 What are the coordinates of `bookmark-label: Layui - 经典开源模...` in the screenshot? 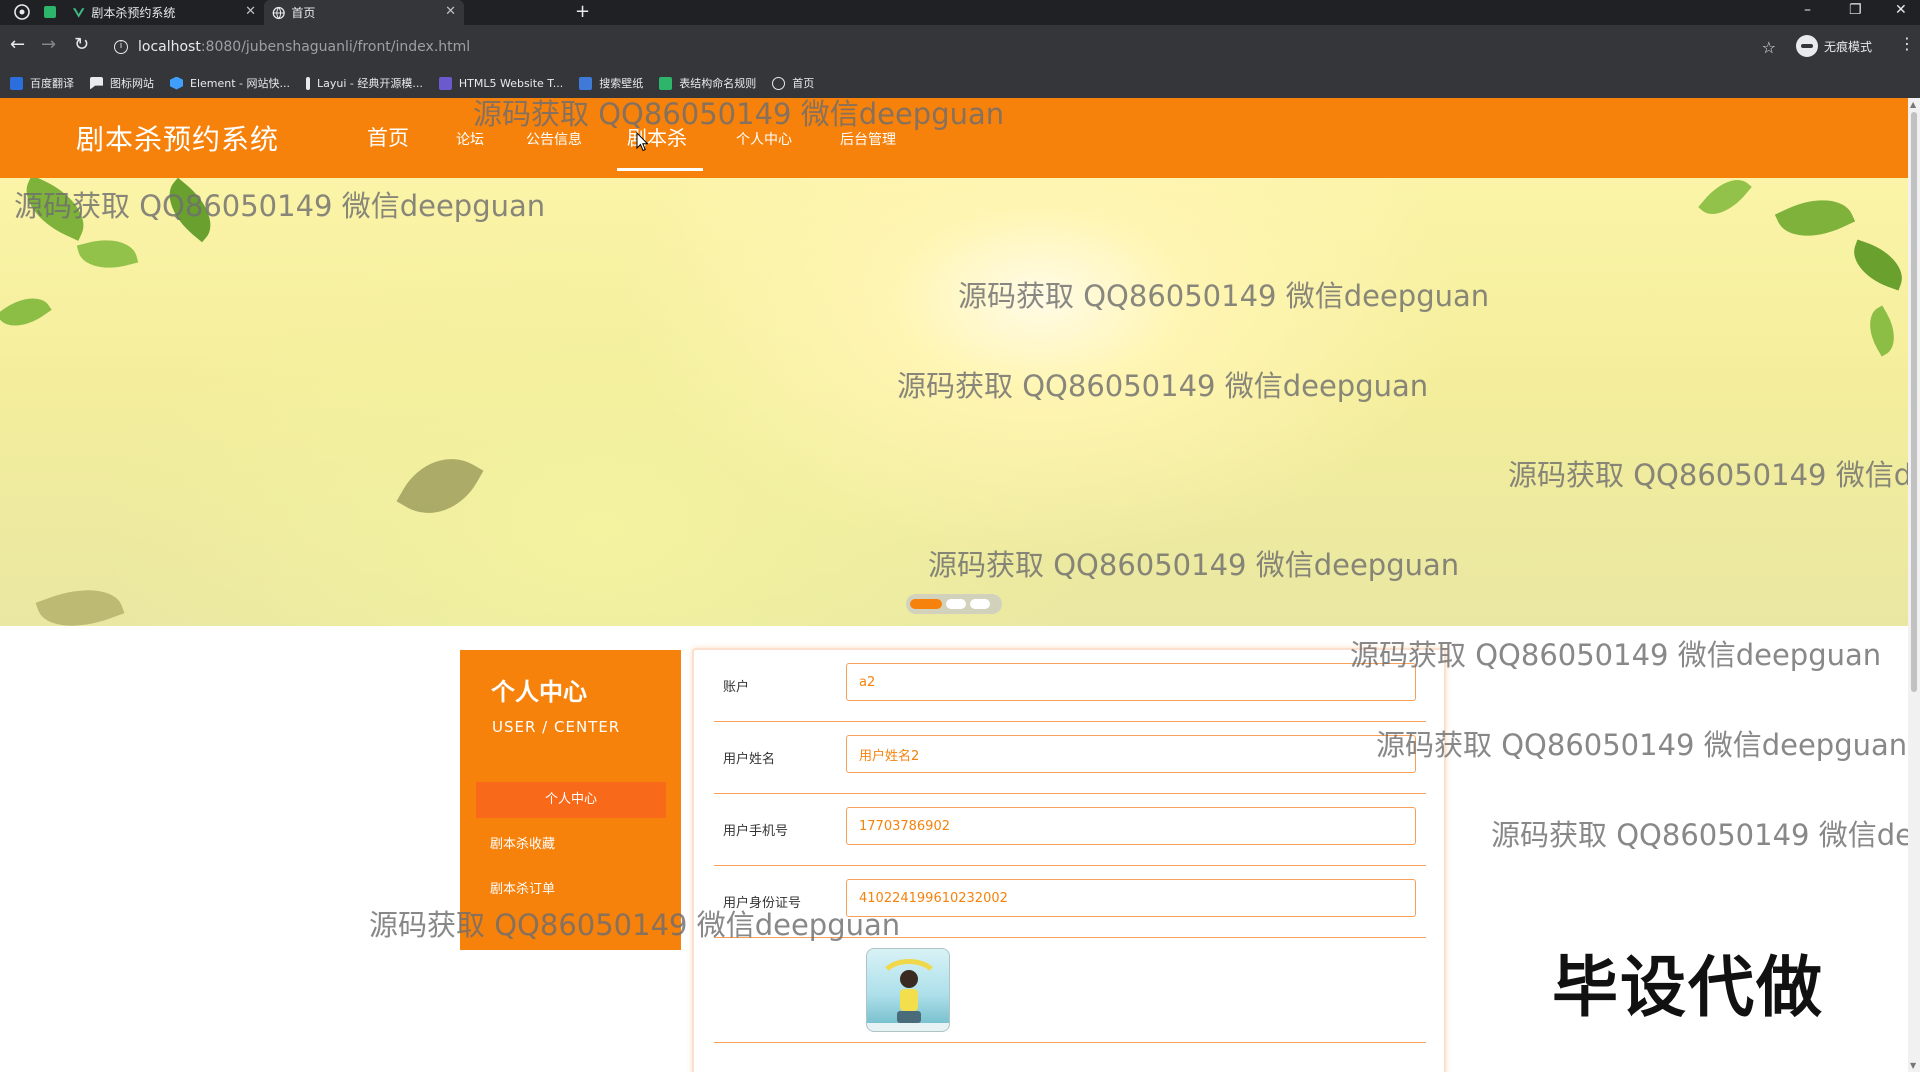 It's located at (370, 83).